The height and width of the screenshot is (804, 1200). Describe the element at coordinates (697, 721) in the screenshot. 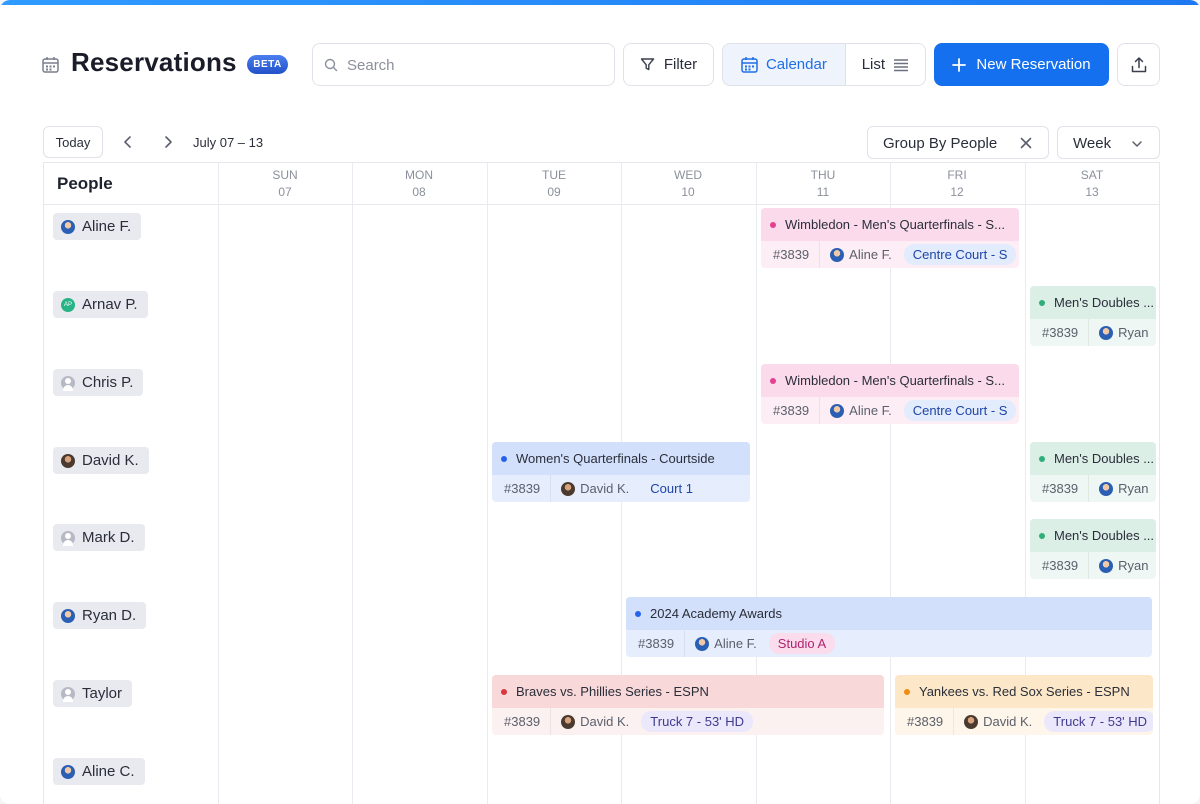

I see `event-location: Truck 7 - 53' HD` at that location.